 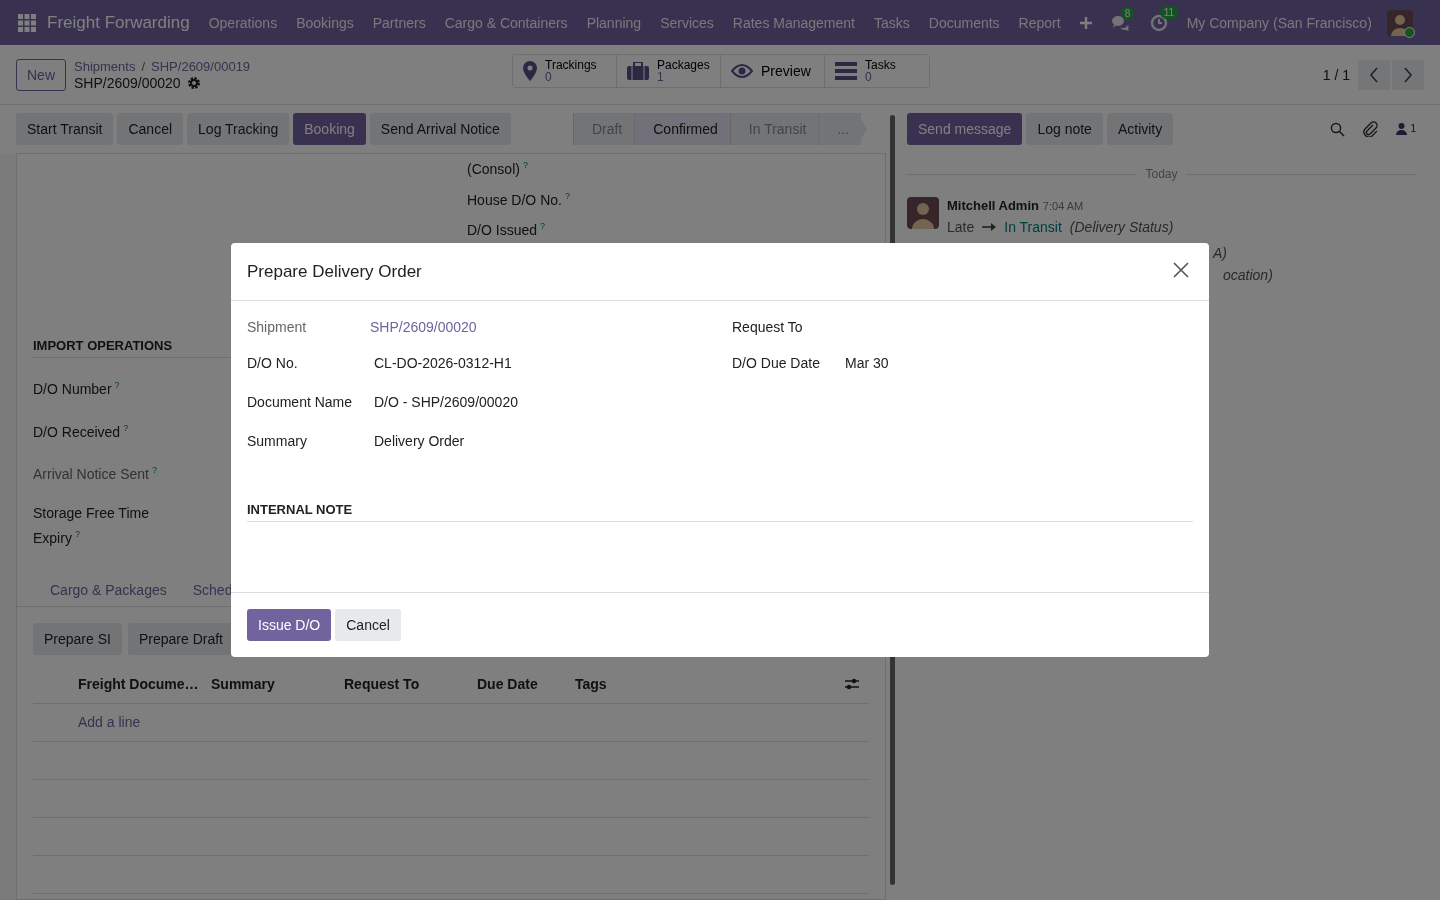 I want to click on field-value: Delivery Order, so click(x=419, y=440).